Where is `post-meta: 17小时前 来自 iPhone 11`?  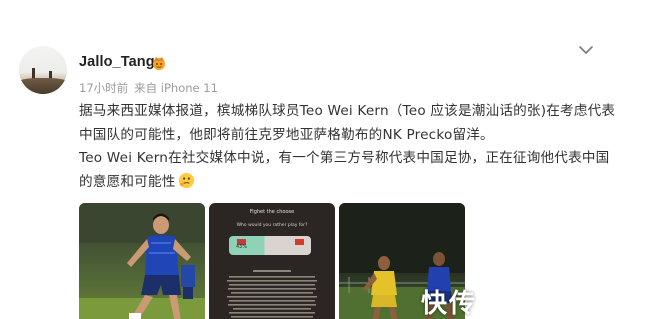 post-meta: 17小时前 来自 iPhone 11 is located at coordinates (151, 88).